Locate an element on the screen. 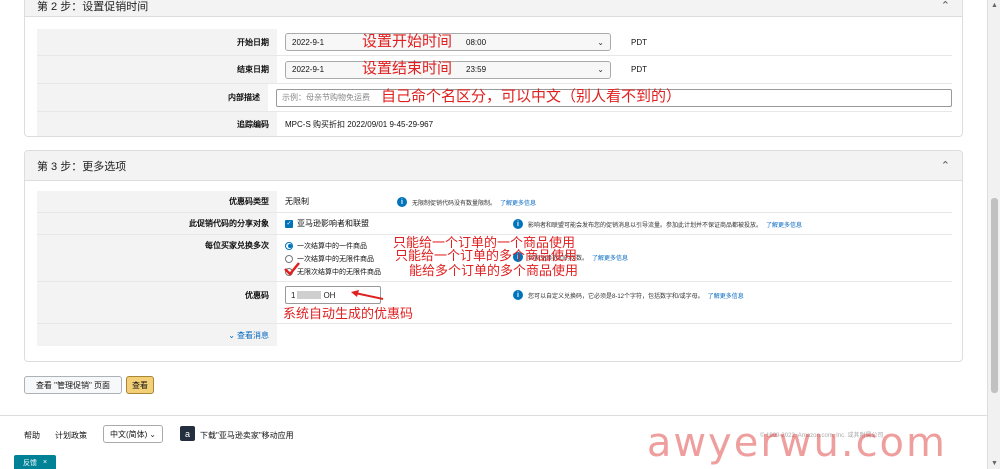 This screenshot has width=1000, height=469. tracking-value: MPC-S 购买折扣 2022/09/01 9-45-29-967 is located at coordinates (359, 124).